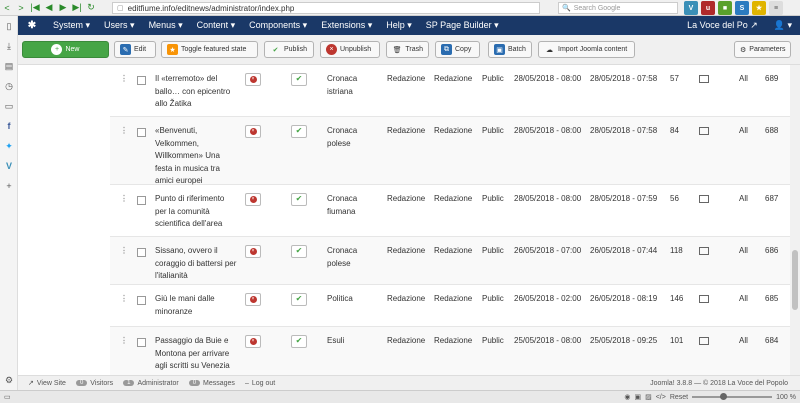  Describe the element at coordinates (795, 220) in the screenshot. I see `page-scrollbar` at that location.